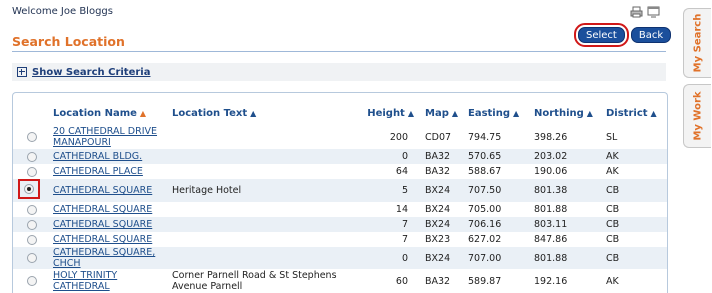  Describe the element at coordinates (562, 156) in the screenshot. I see `northing-cell: 203.02` at that location.